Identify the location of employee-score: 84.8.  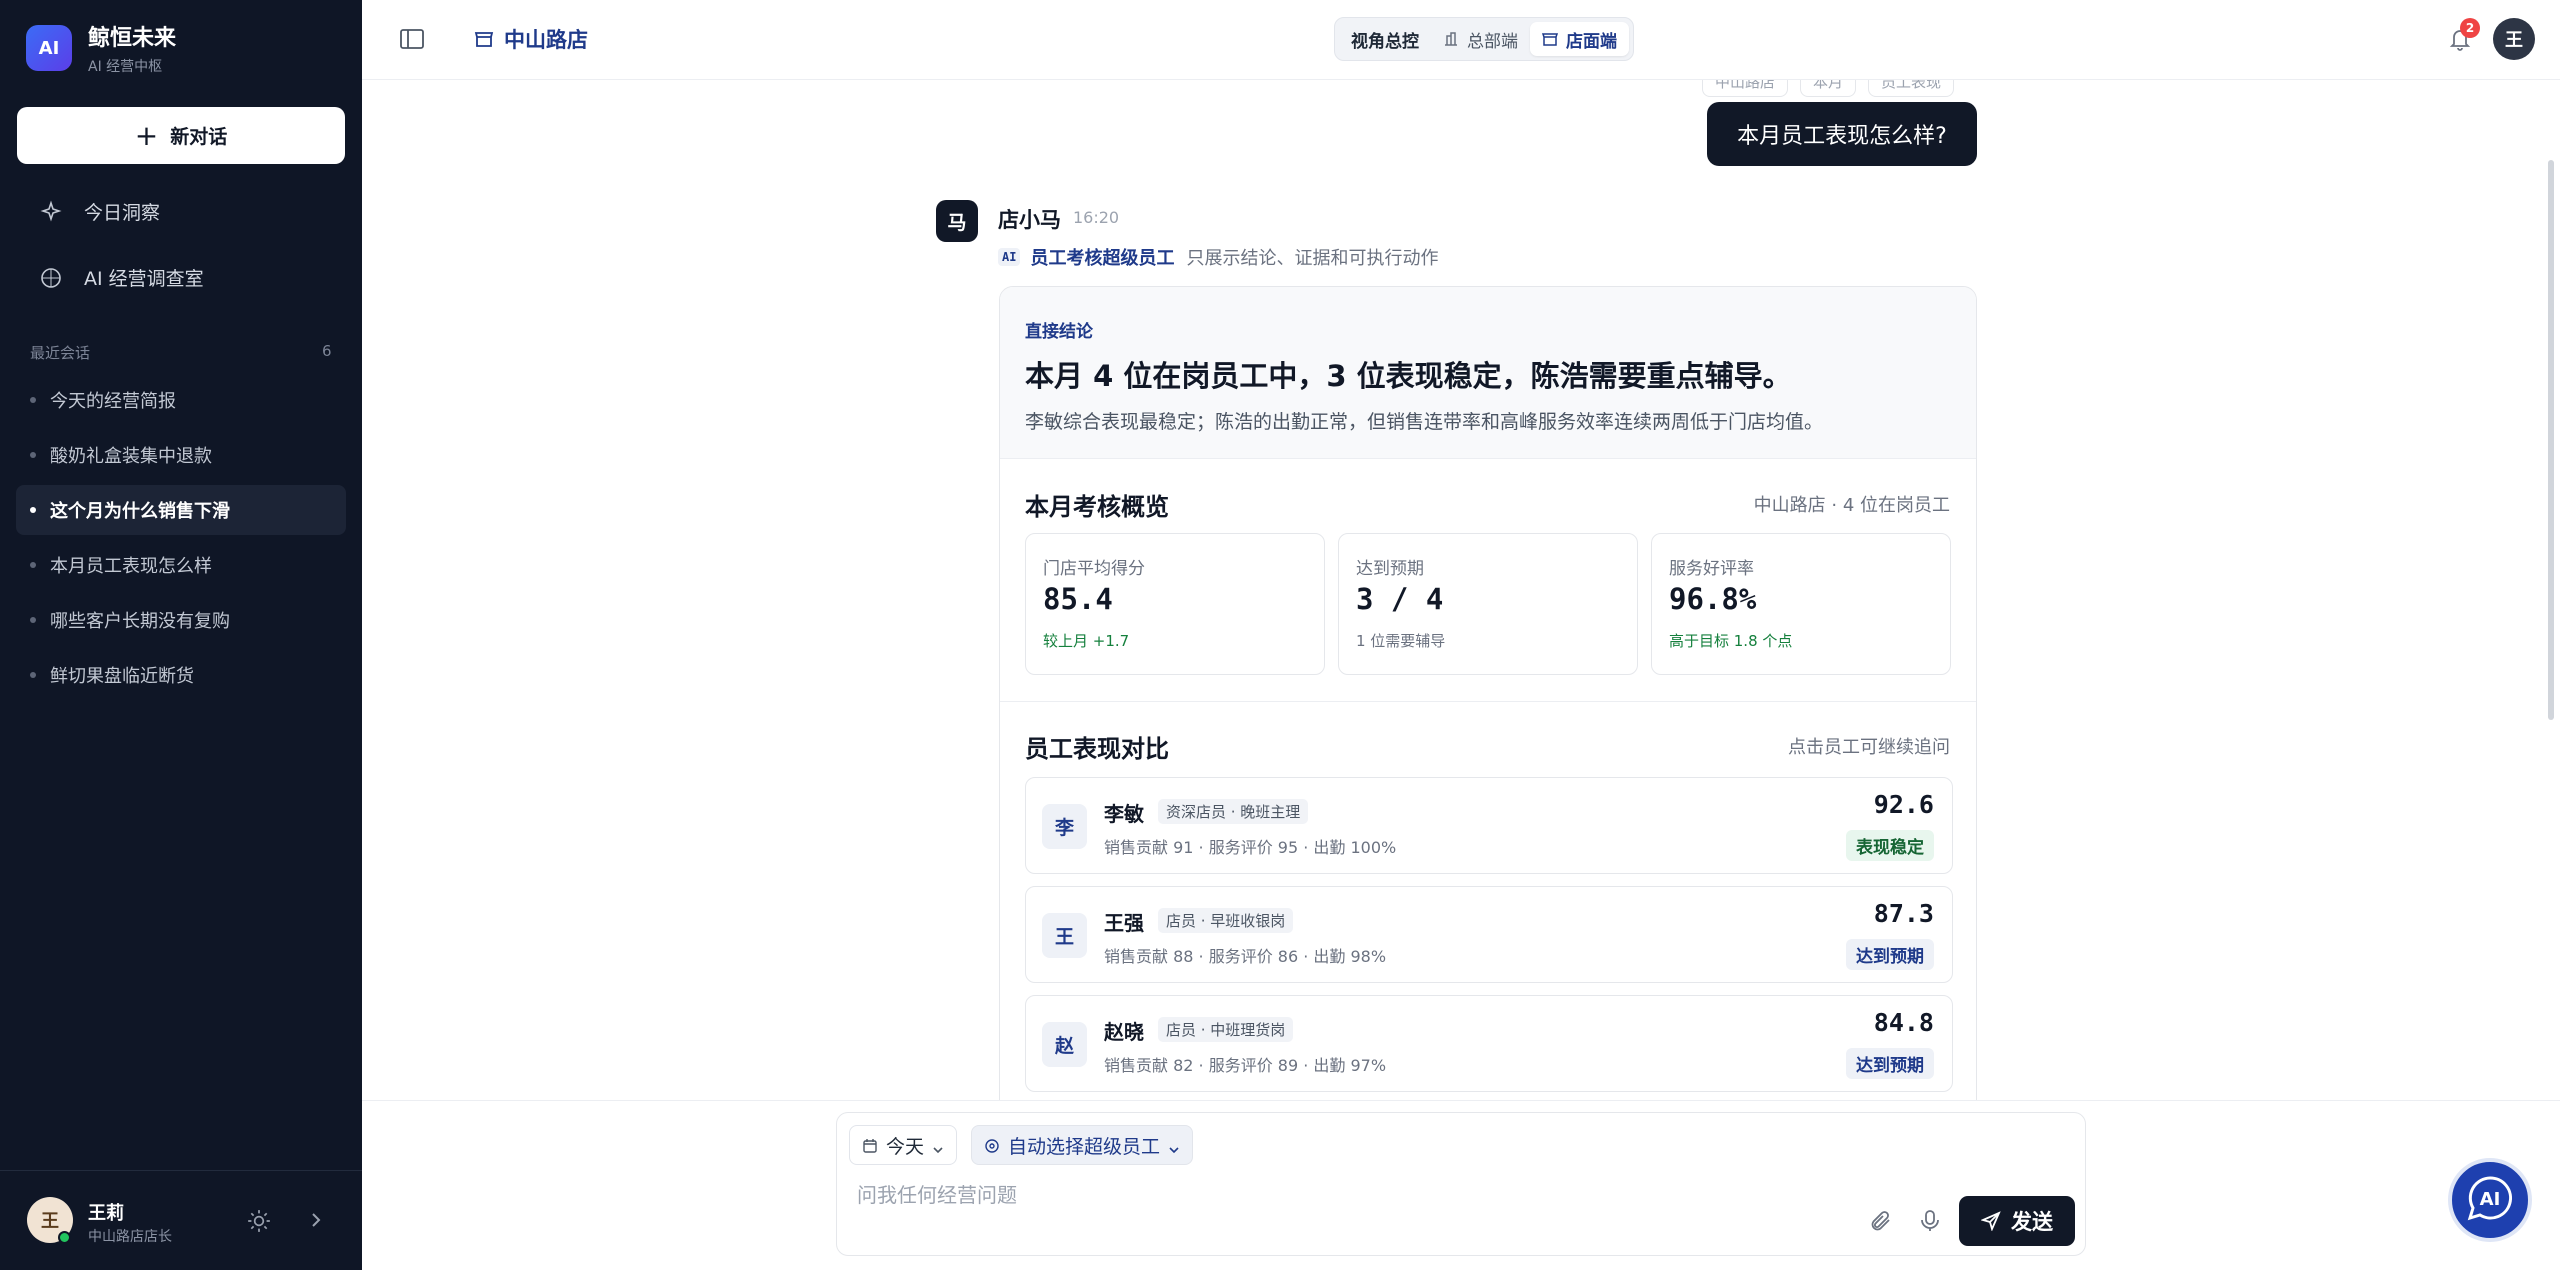
(1903, 1022).